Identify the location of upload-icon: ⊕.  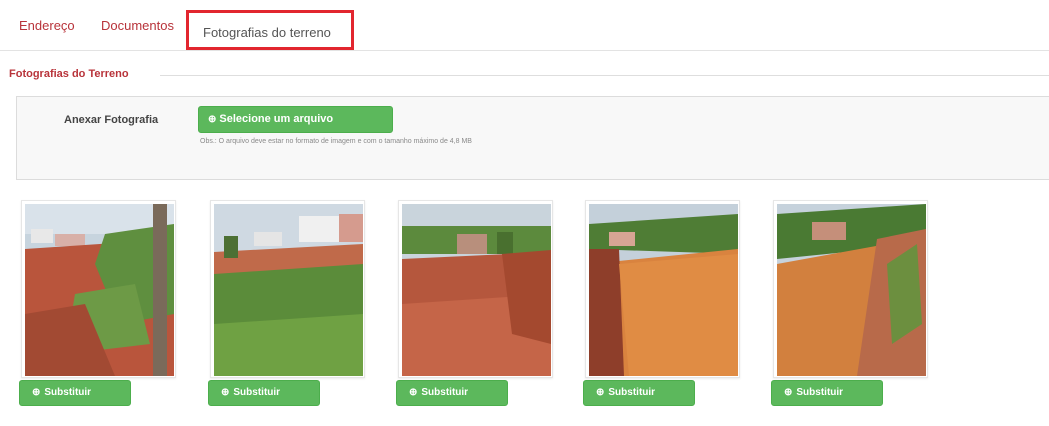
(212, 119).